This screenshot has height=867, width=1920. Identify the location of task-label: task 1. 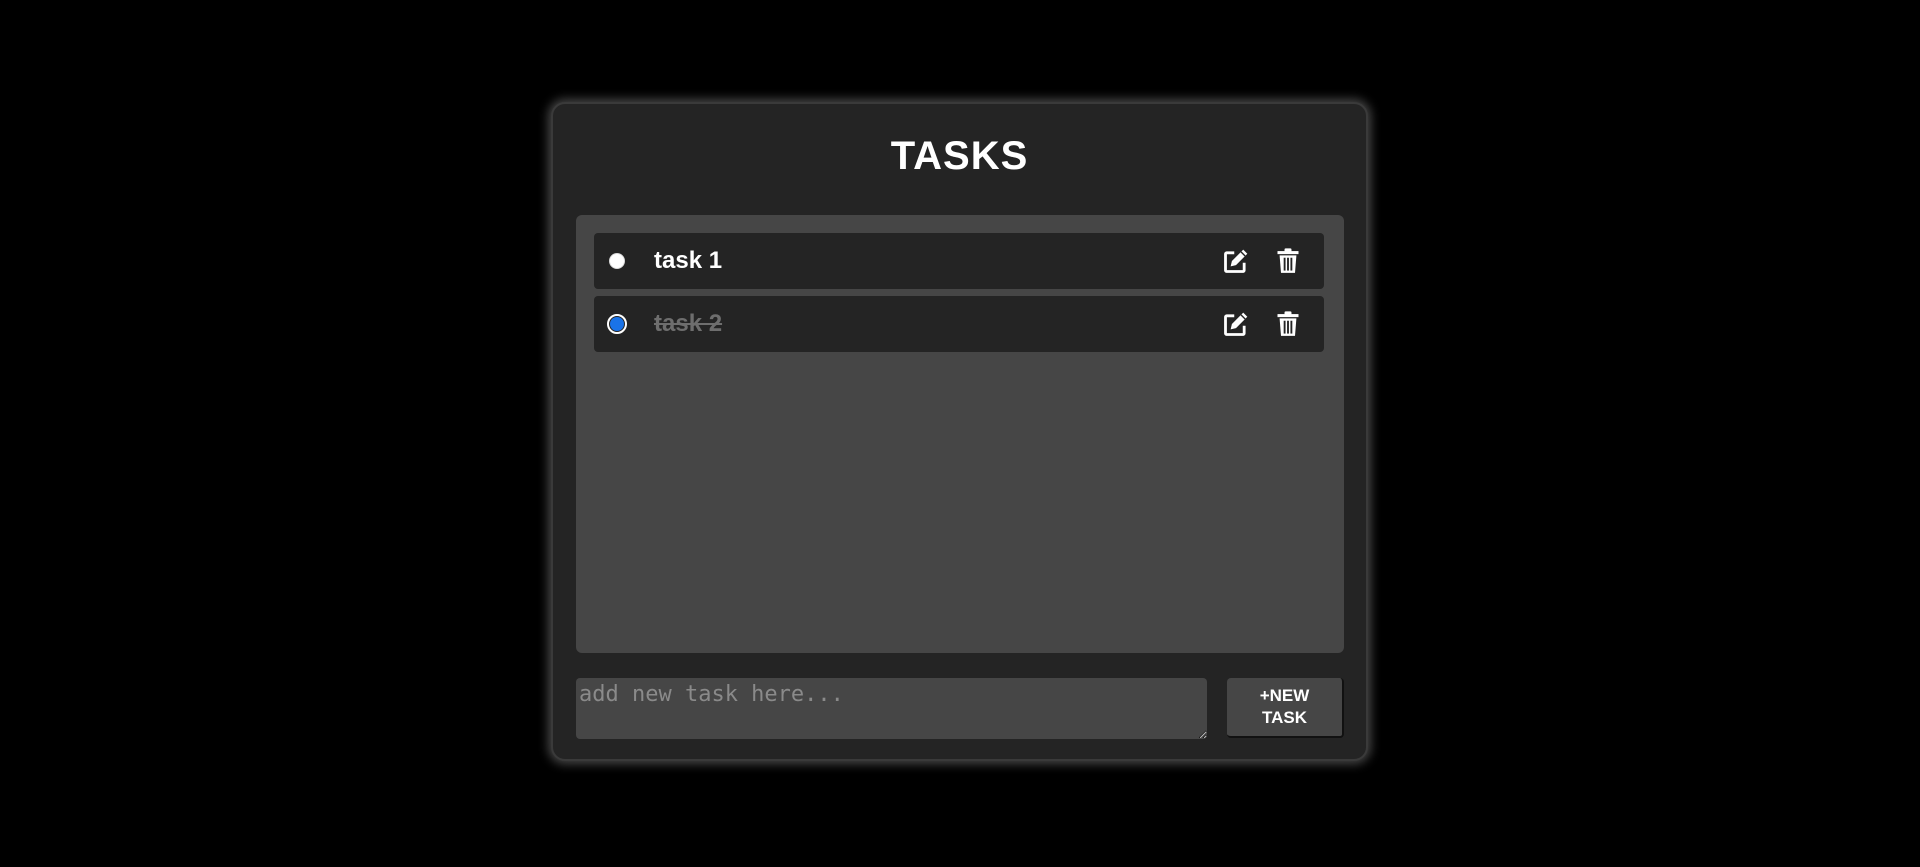
(688, 260).